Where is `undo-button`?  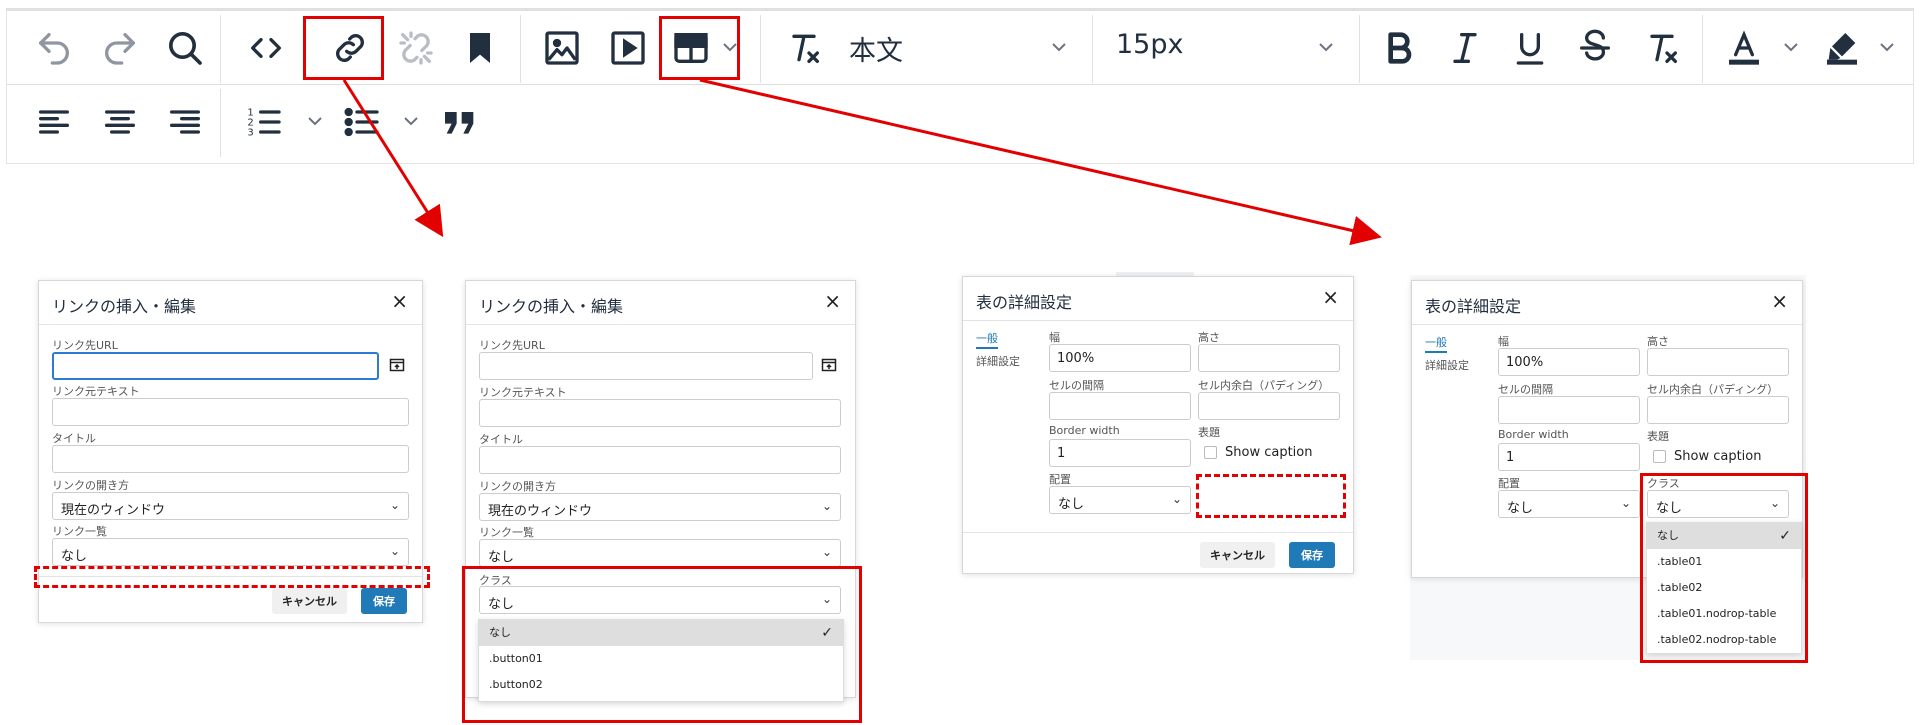
undo-button is located at coordinates (54, 48).